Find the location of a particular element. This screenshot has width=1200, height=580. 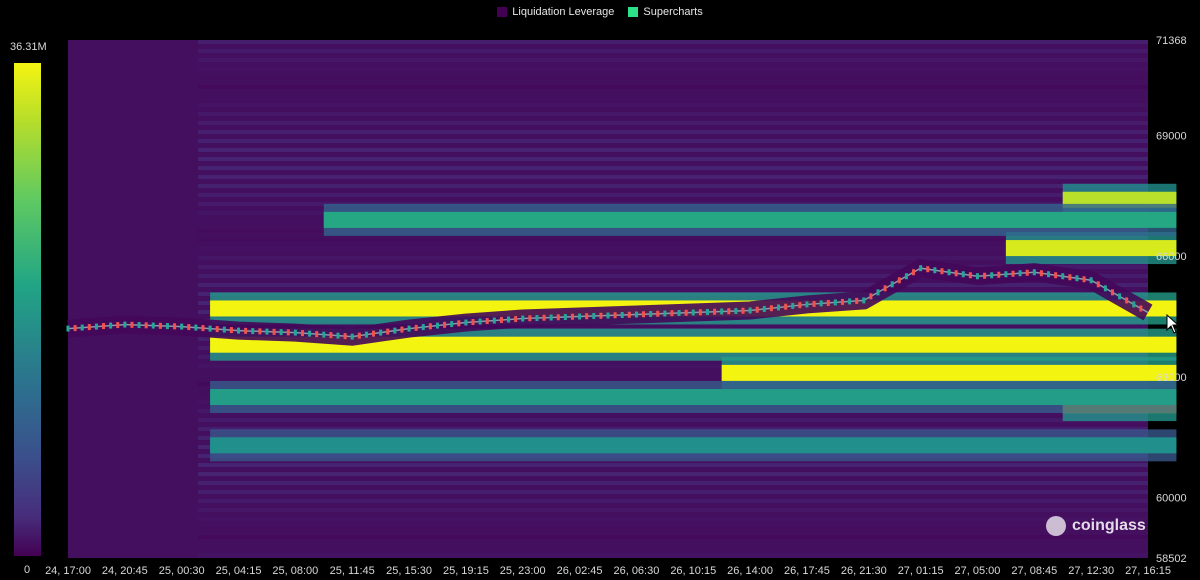

x-tick-label: 27, 01:15 is located at coordinates (921, 571).